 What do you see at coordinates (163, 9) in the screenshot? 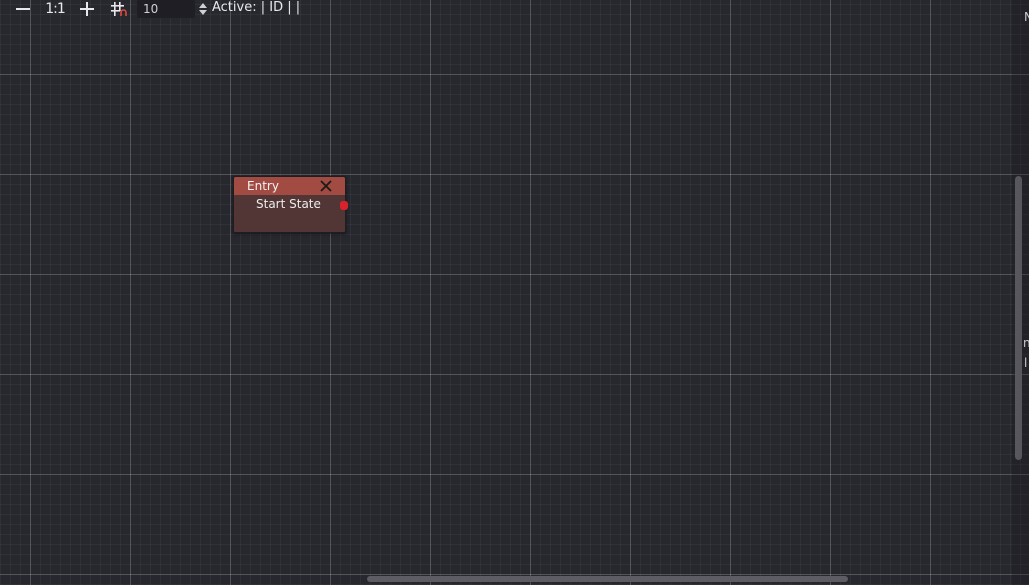
I see `snap-step-input` at bounding box center [163, 9].